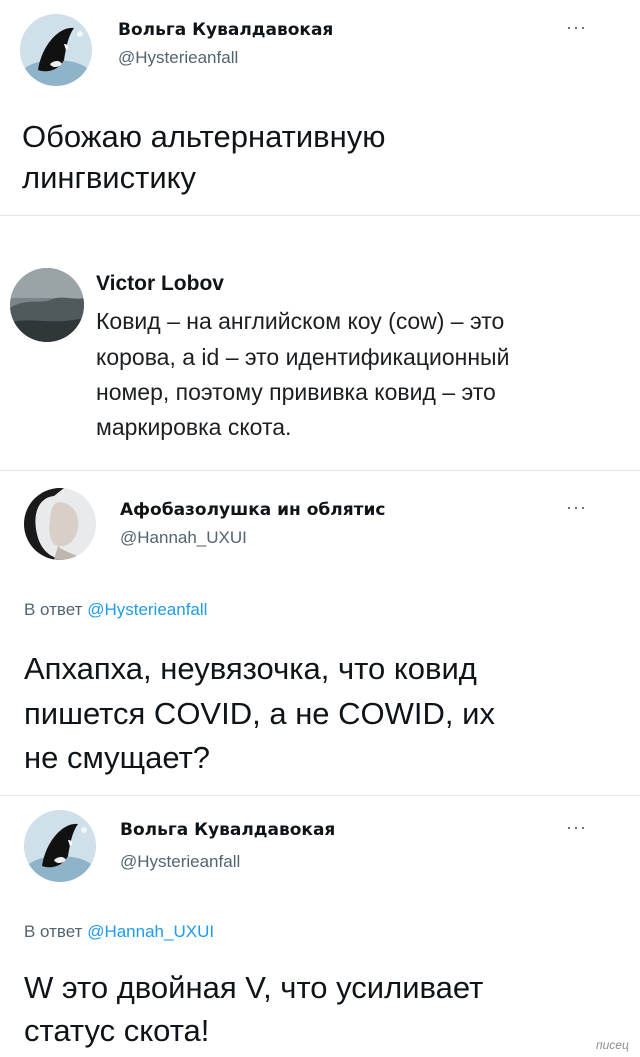 Image resolution: width=640 pixels, height=1057 pixels. Describe the element at coordinates (250, 668) in the screenshot. I see `tweet-text-line: Апхапха, неувязочка, что ковид` at that location.